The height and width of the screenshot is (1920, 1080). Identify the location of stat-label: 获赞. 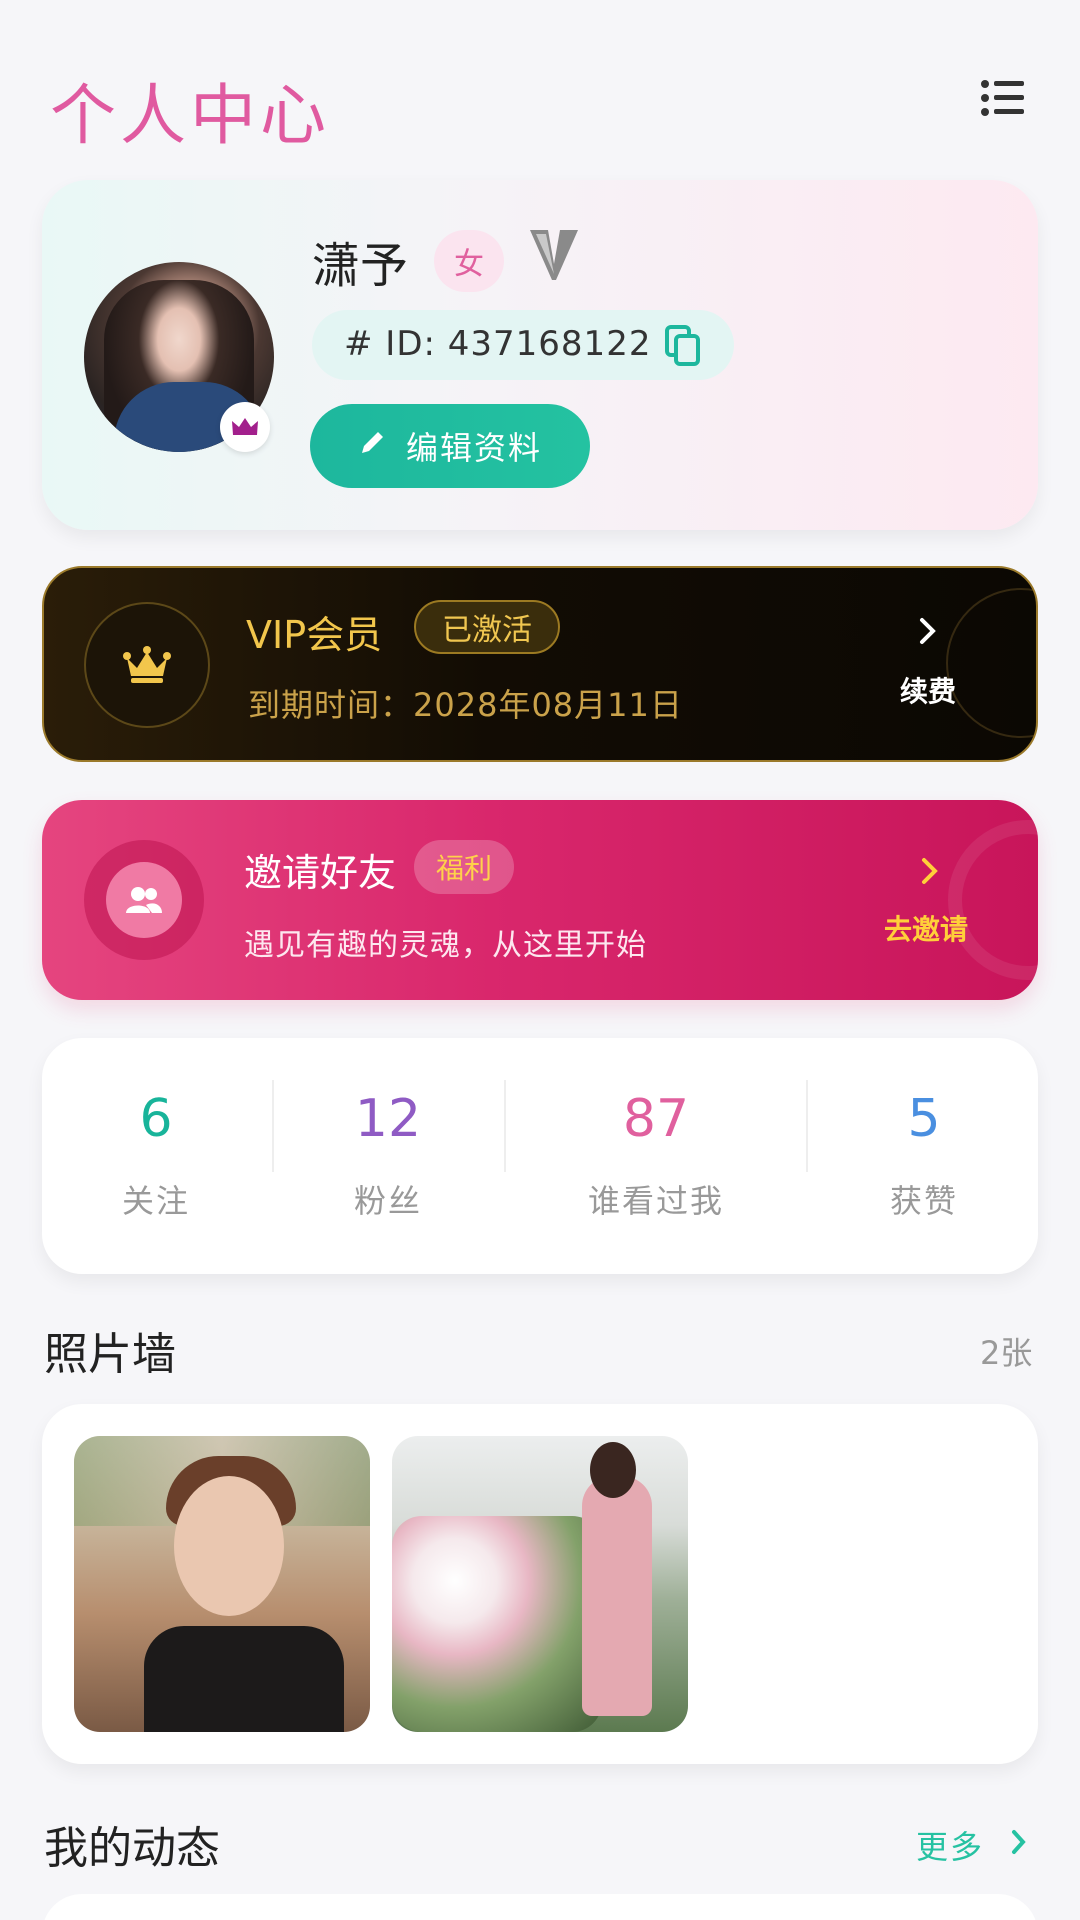
(923, 1201).